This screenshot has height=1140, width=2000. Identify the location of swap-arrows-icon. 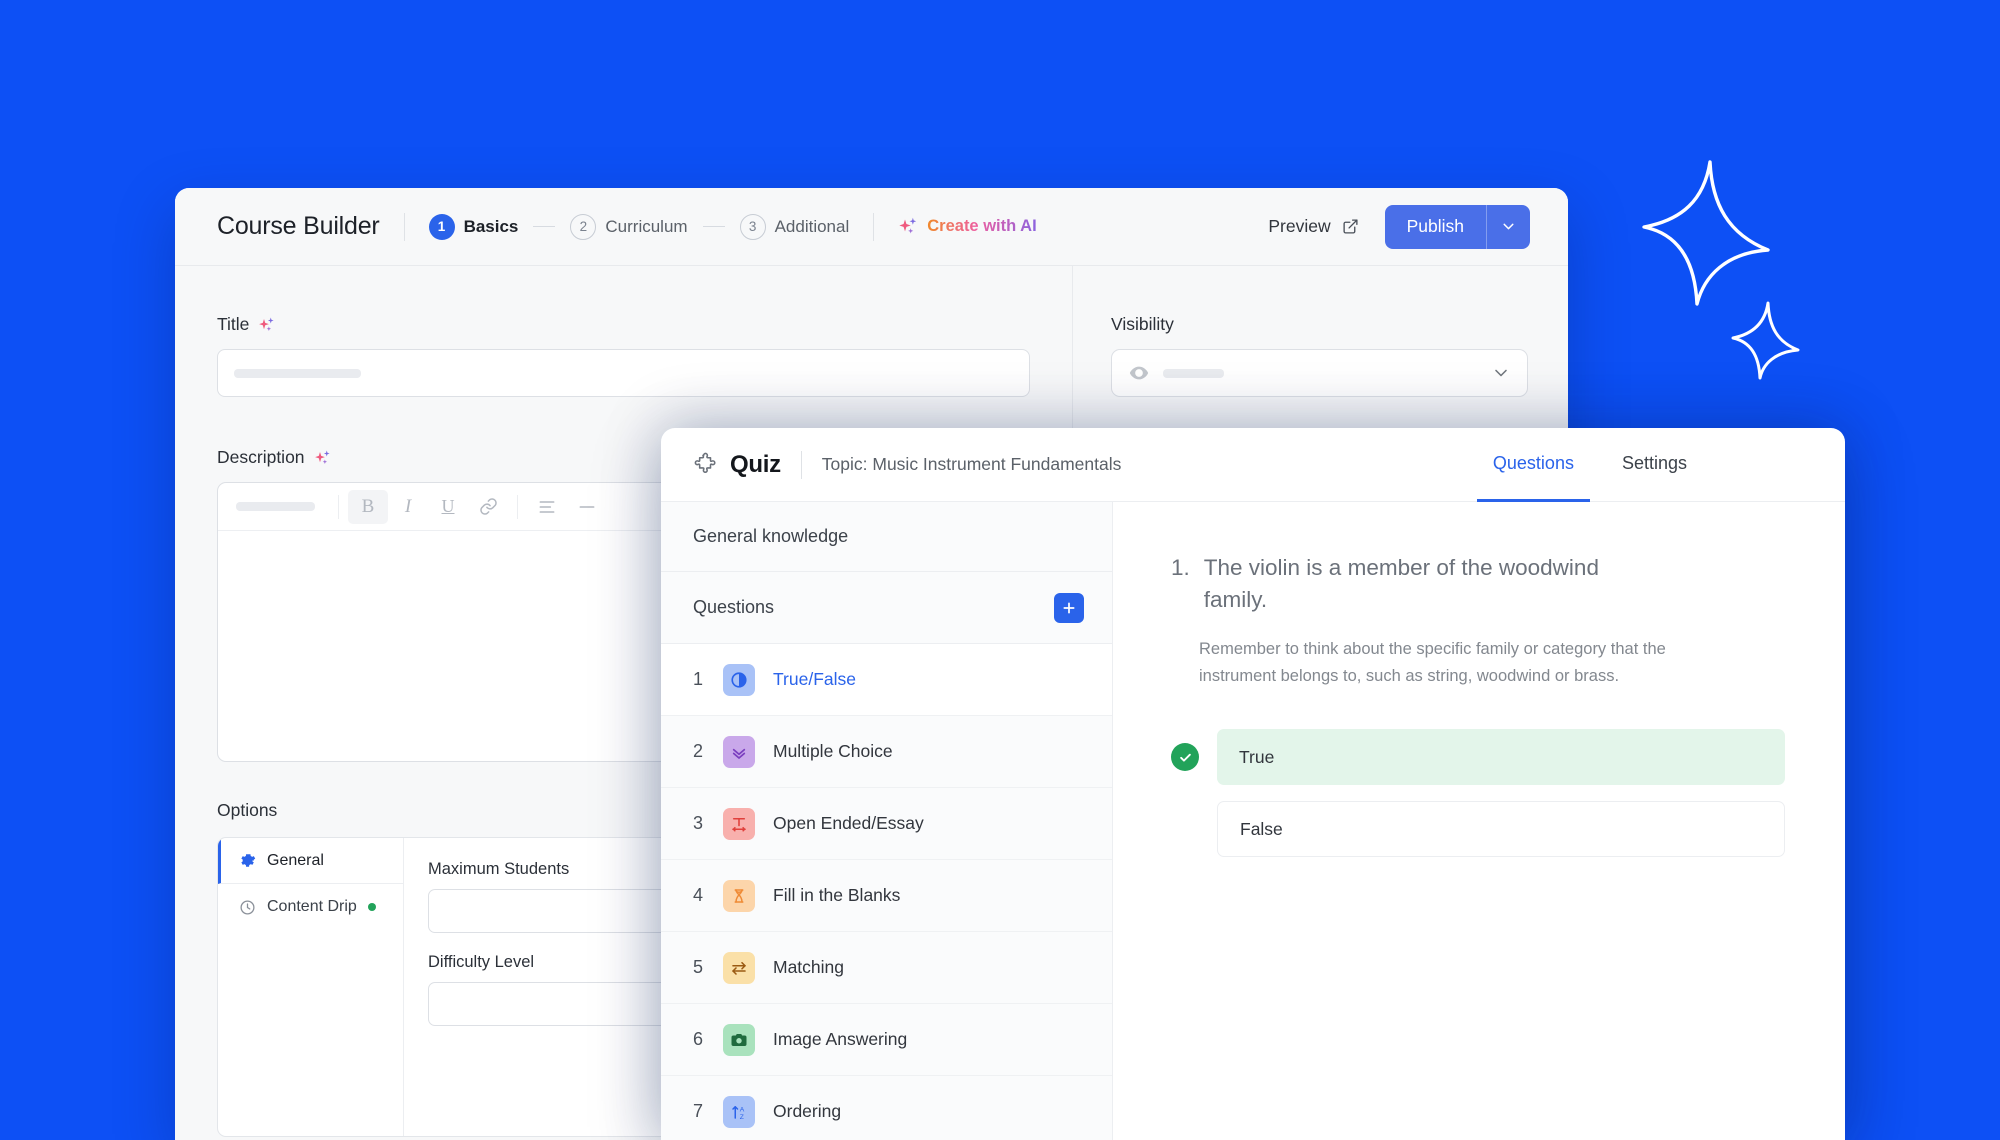
(739, 967).